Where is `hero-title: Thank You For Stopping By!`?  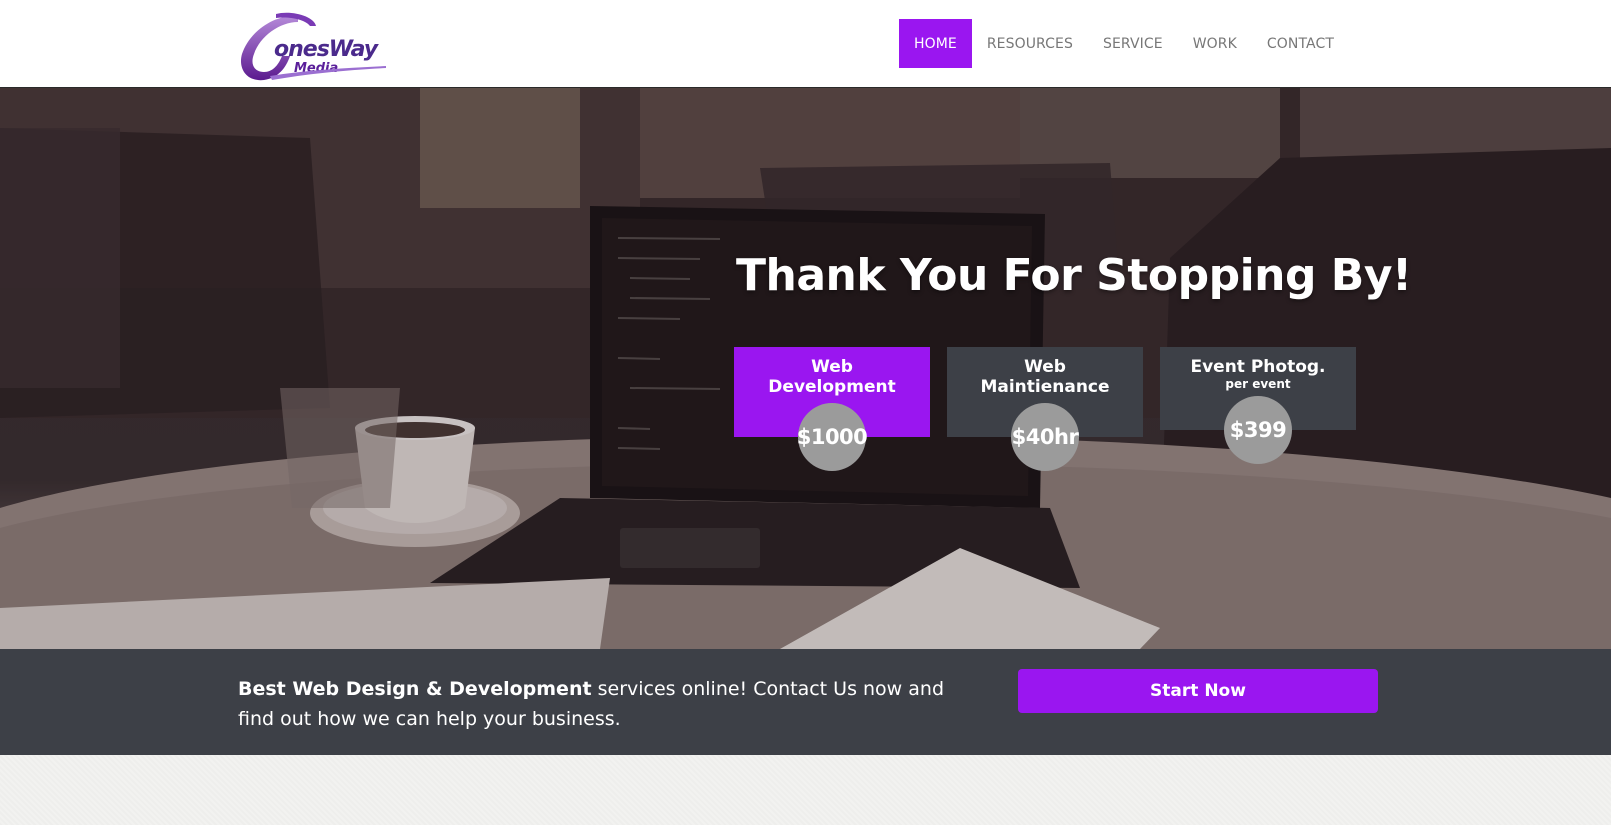 hero-title: Thank You For Stopping By! is located at coordinates (1074, 275).